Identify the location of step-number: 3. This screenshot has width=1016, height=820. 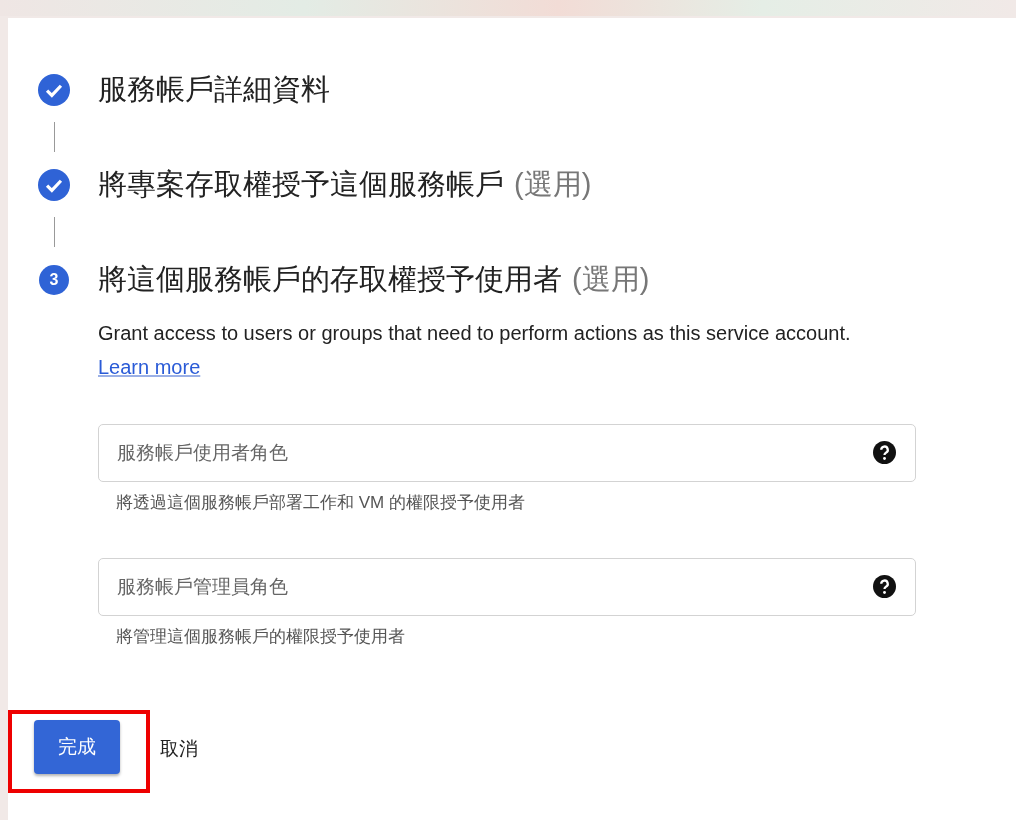
(54, 280).